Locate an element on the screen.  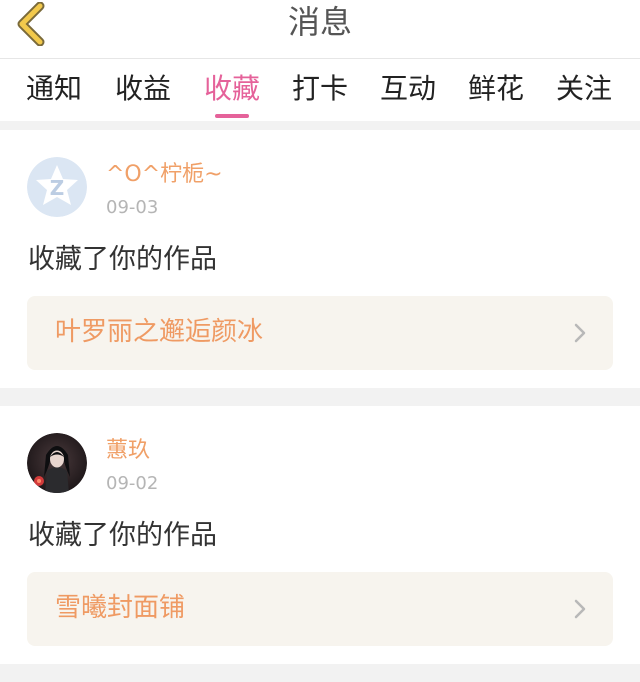
page-title: 消息 is located at coordinates (319, 22).